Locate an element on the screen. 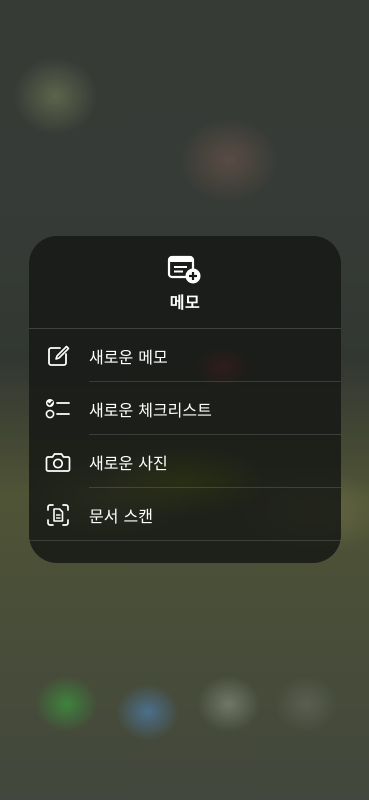 Image resolution: width=369 pixels, height=800 pixels. new-photo-label: 새로운 사진 is located at coordinates (128, 463).